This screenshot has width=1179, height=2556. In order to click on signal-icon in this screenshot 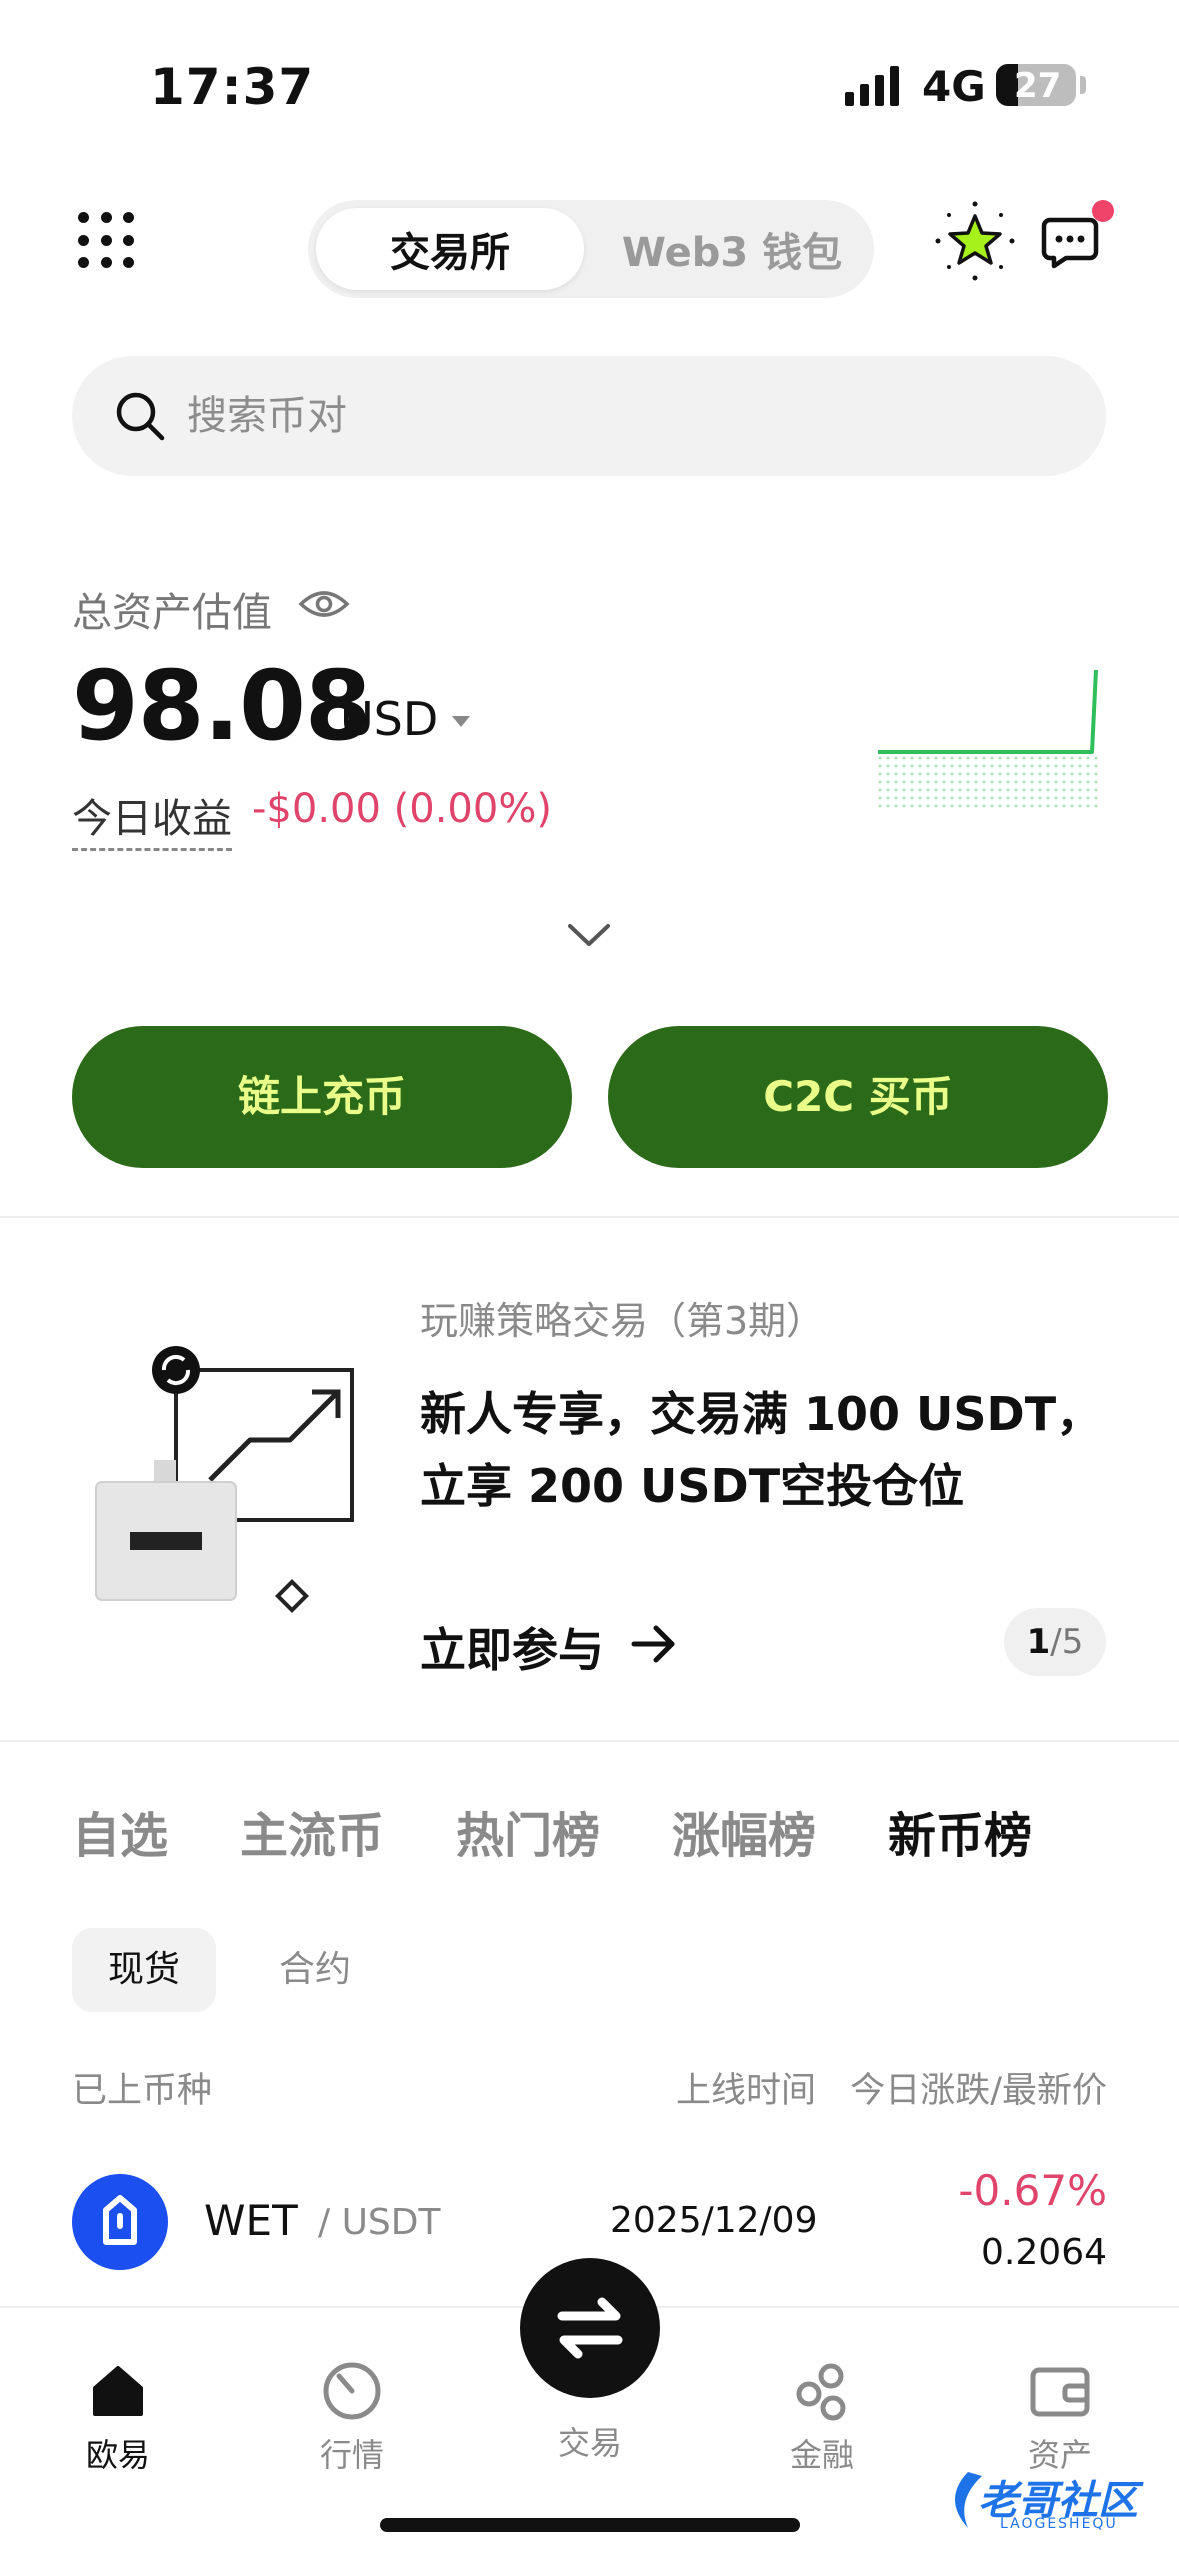, I will do `click(872, 86)`.